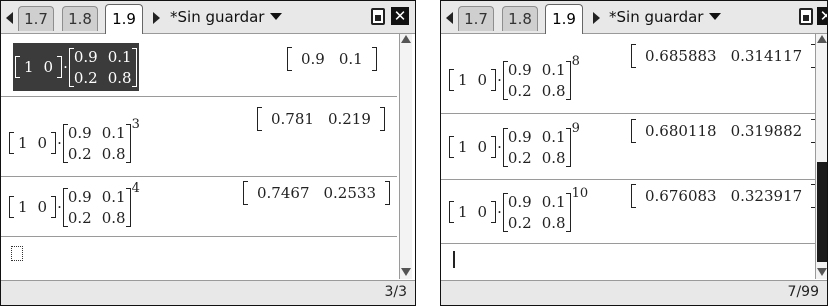 This screenshot has height=308, width=828. What do you see at coordinates (321, 119) in the screenshot?
I see `result-vector: 0.781 0.219` at bounding box center [321, 119].